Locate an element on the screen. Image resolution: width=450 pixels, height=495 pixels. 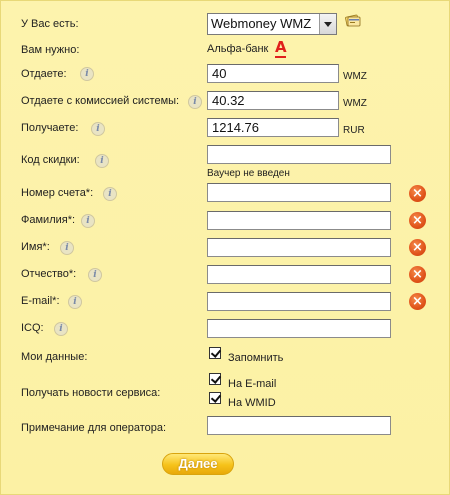
remember-checkbox is located at coordinates (215, 353).